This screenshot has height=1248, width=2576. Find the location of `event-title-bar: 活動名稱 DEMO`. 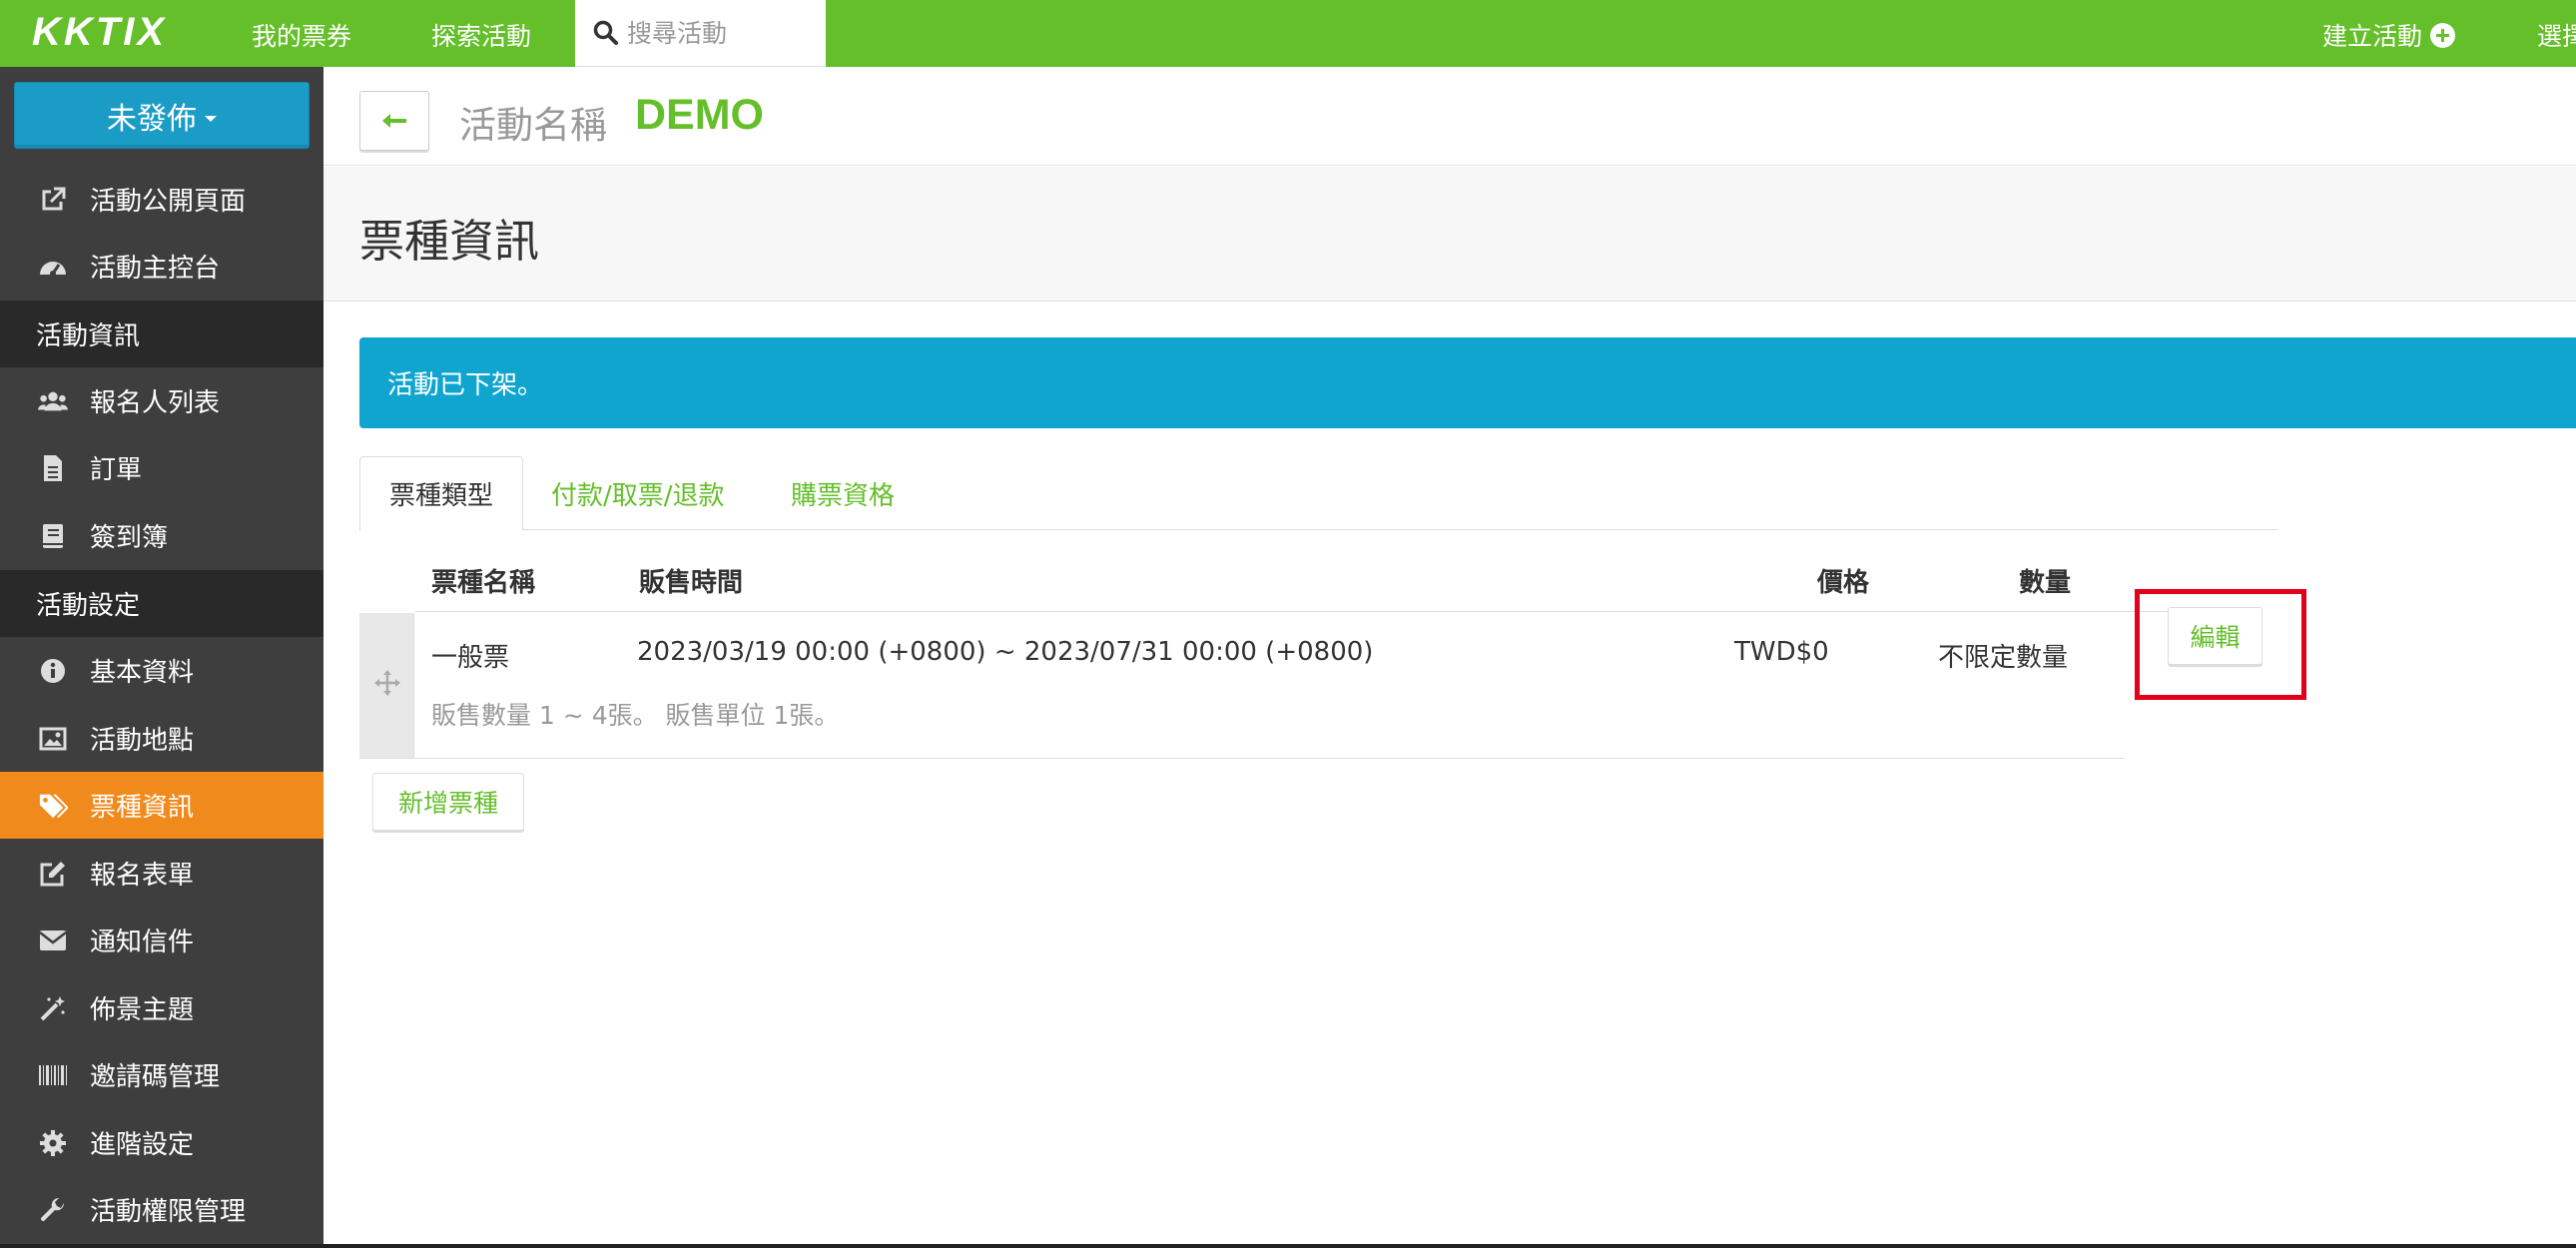

event-title-bar: 活動名稱 DEMO is located at coordinates (1449, 116).